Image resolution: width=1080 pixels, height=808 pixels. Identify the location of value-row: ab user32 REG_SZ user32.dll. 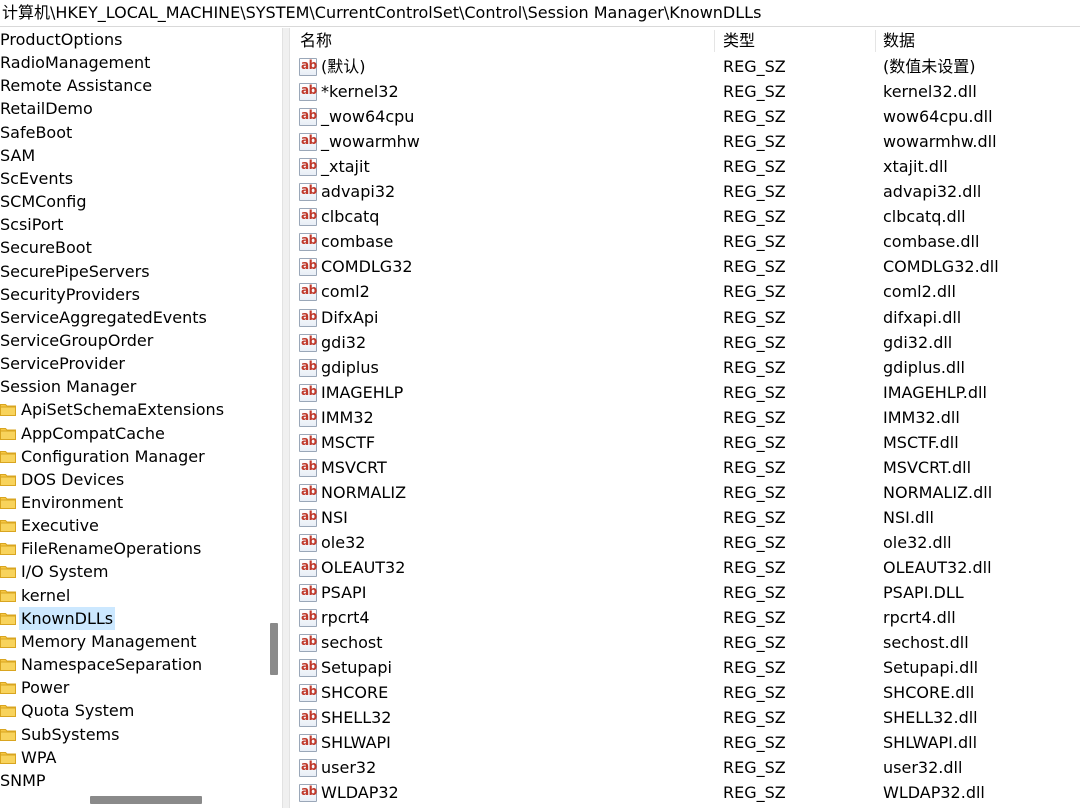
(685, 767).